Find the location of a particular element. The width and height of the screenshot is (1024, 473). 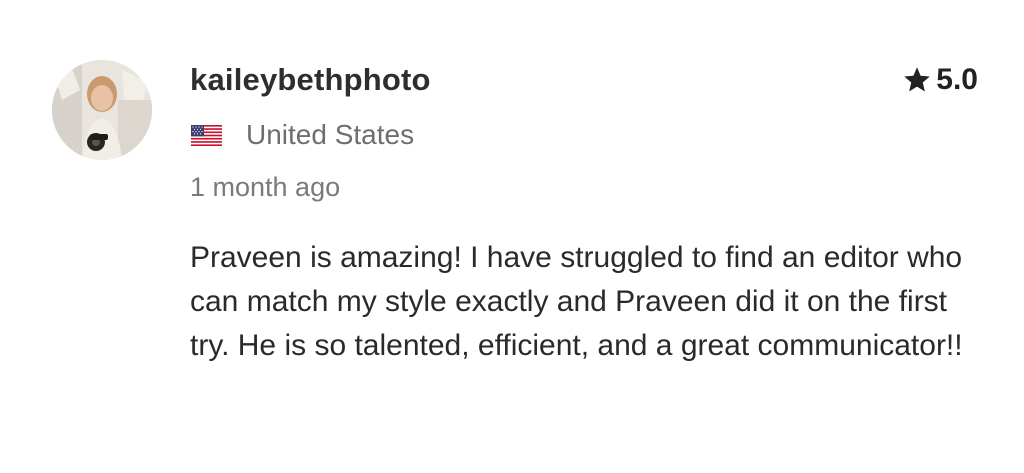

star-icon is located at coordinates (917, 79).